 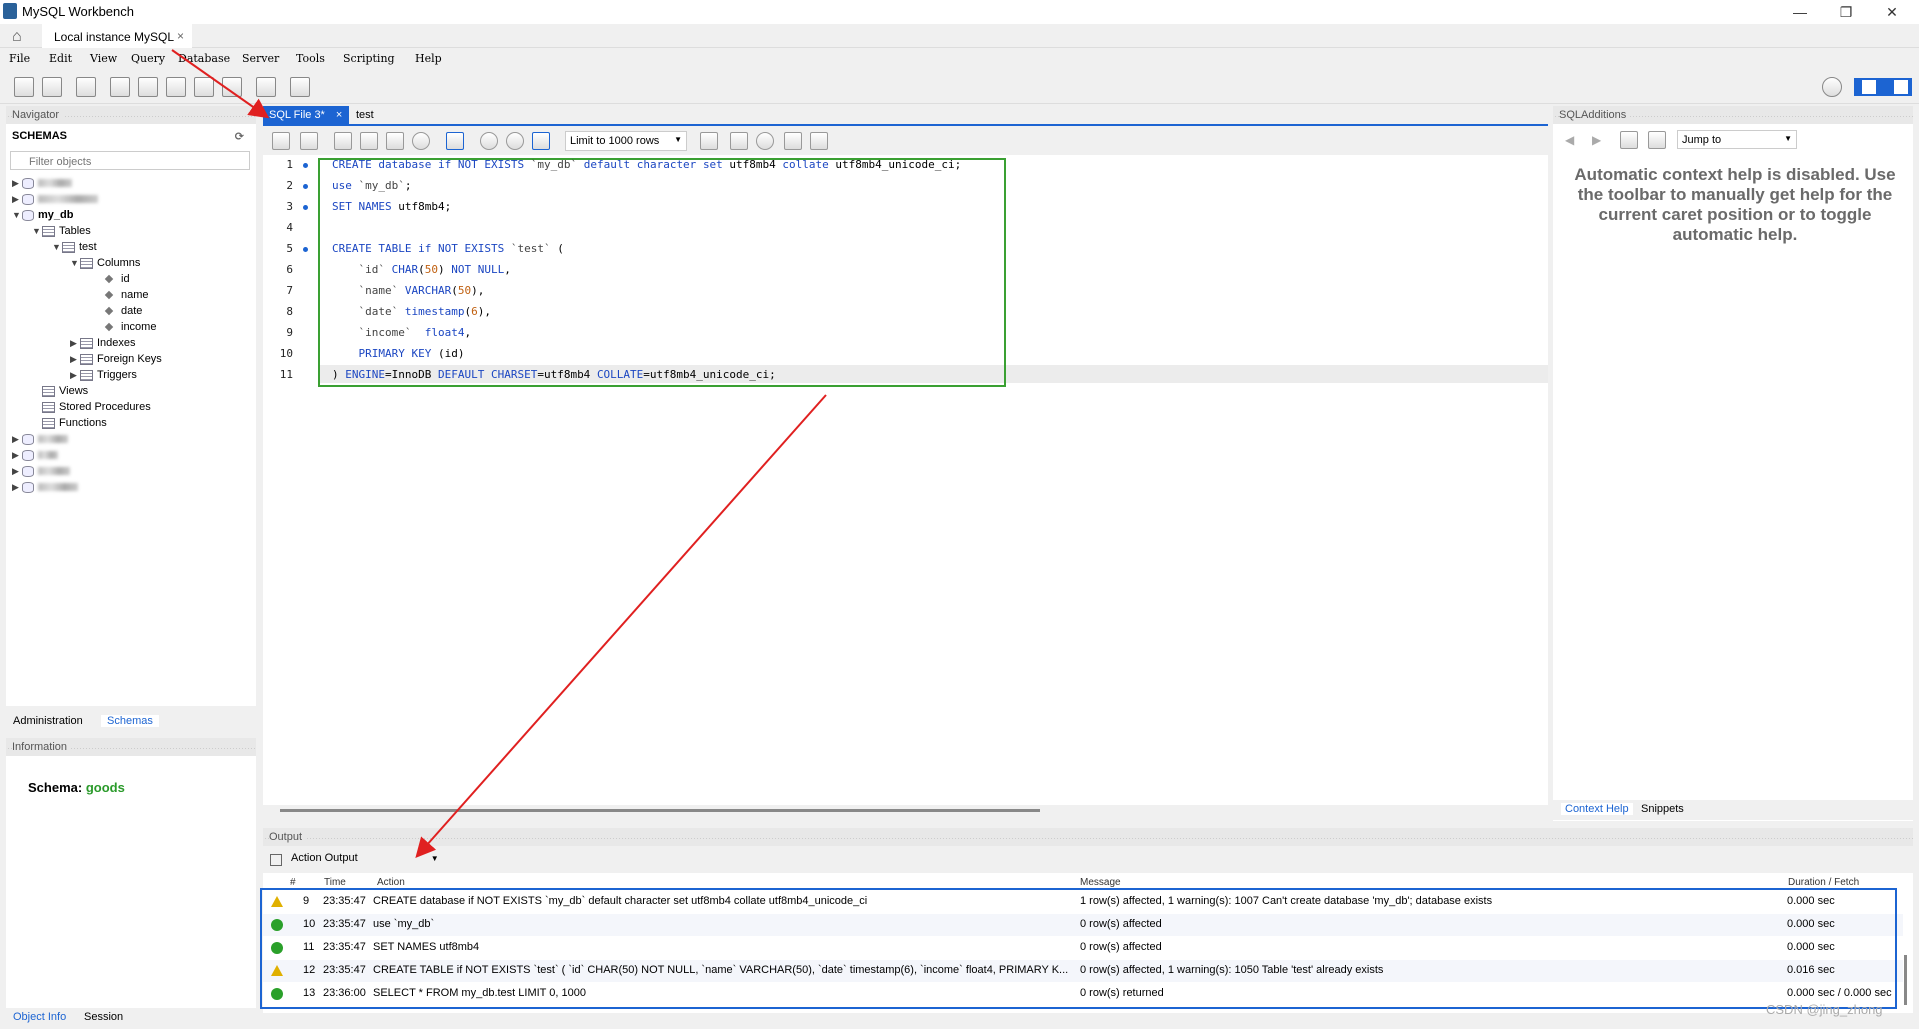 I want to click on stop-icon, so click(x=421, y=141).